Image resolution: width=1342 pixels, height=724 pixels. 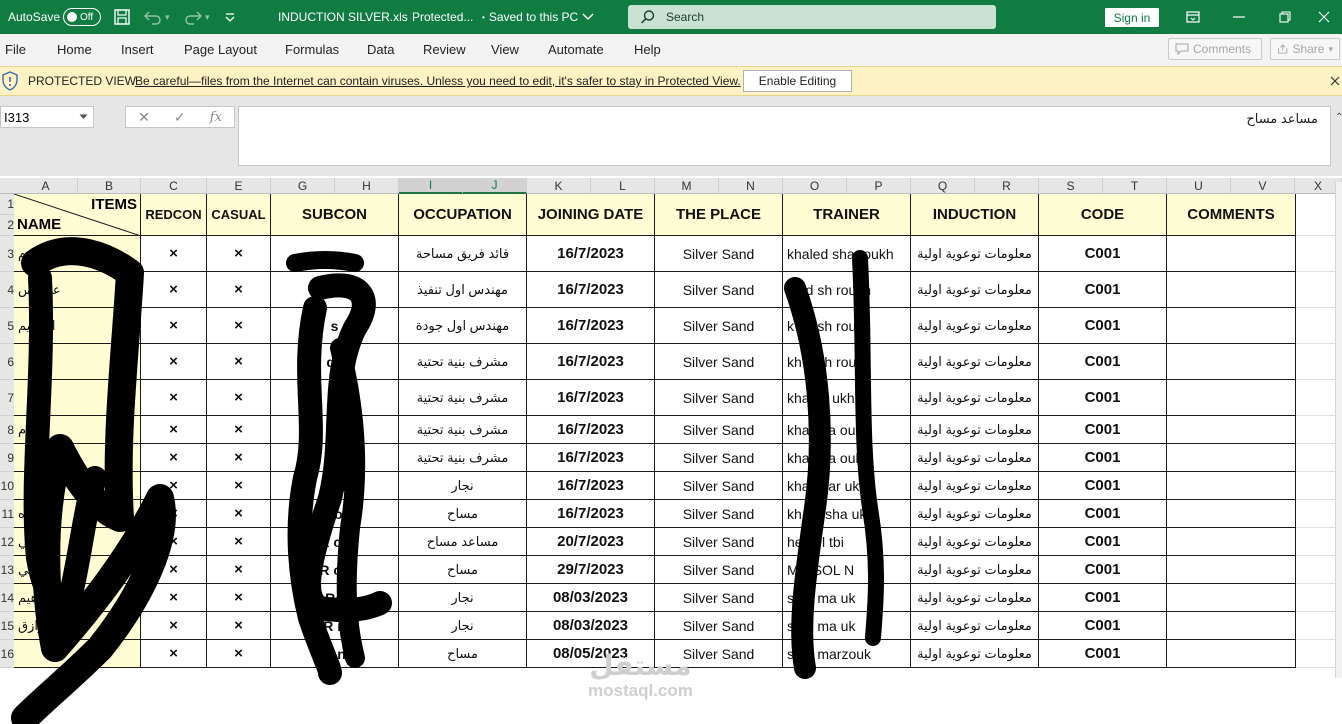 What do you see at coordinates (7, 362) in the screenshot?
I see `row-header-6: 6` at bounding box center [7, 362].